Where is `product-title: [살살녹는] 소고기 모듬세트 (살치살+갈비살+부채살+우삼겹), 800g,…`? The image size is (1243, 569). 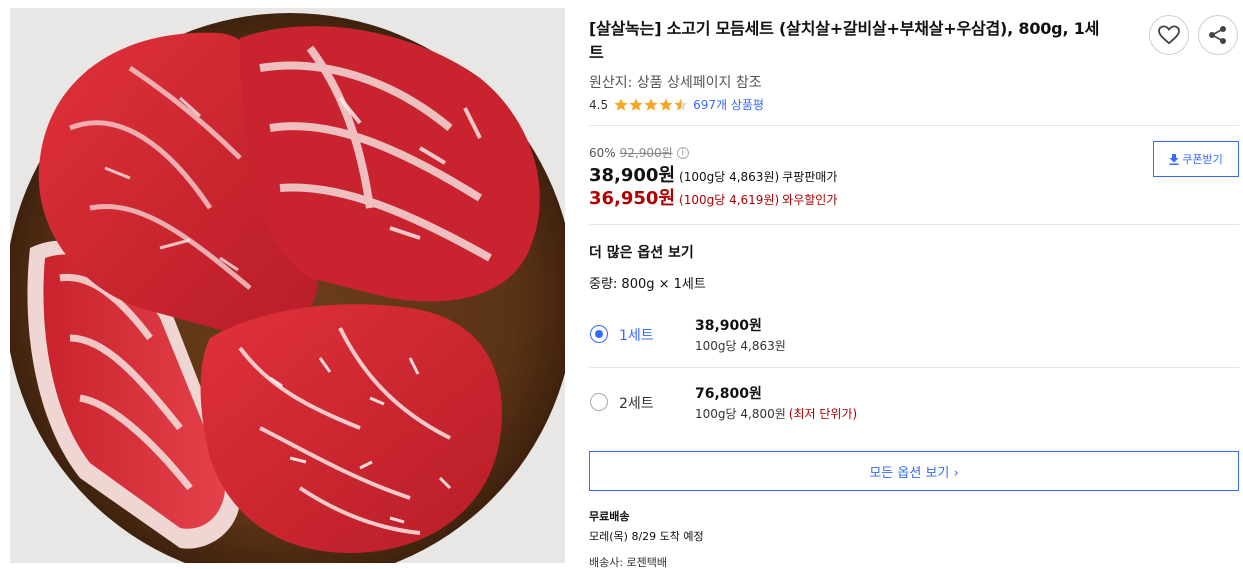 product-title: [살살녹는] 소고기 모듬세트 (살치살+갈비살+부채살+우삼겹), 800g,… is located at coordinates (844, 40).